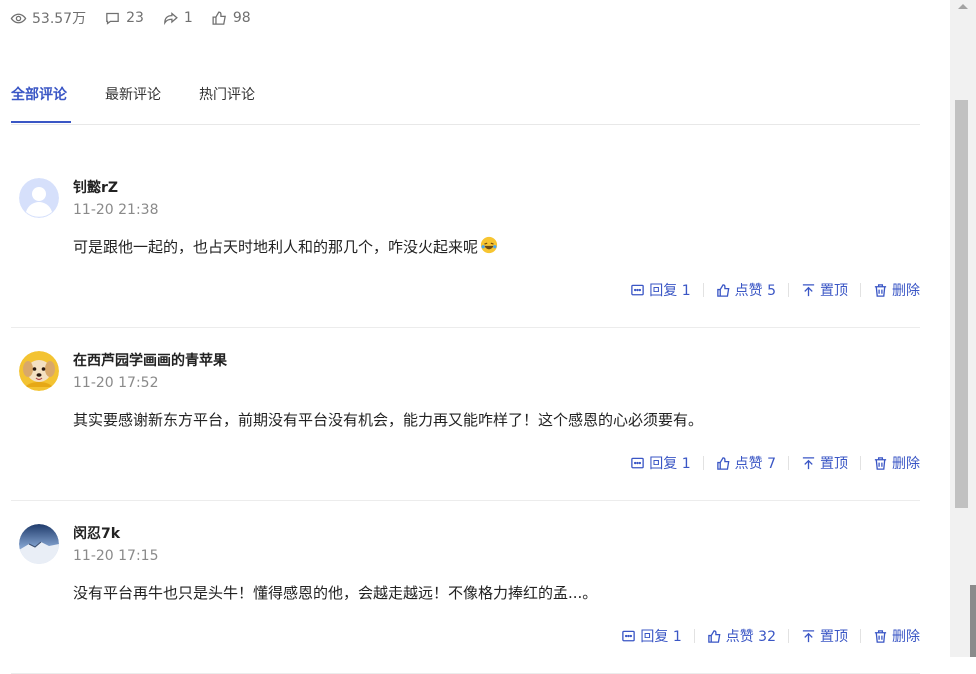 The image size is (976, 674). I want to click on like-button: 点赞 7, so click(746, 463).